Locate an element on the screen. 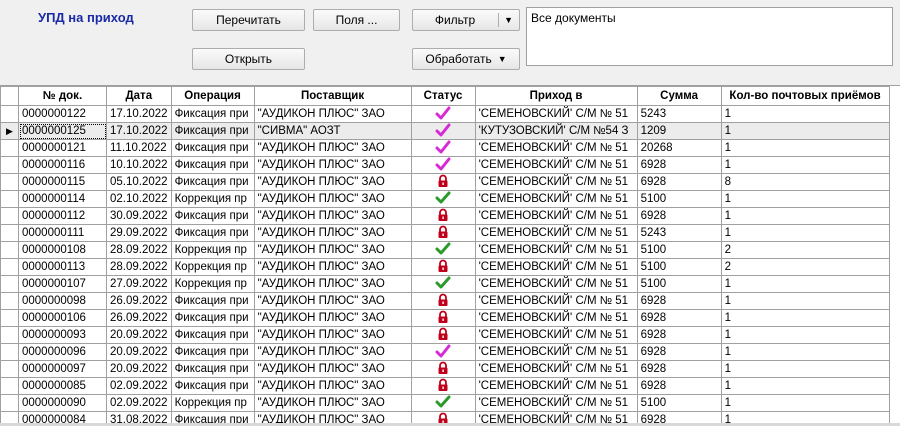 The height and width of the screenshot is (426, 900). supplier-cell: "СИВМА" АОЗТ is located at coordinates (332, 131).